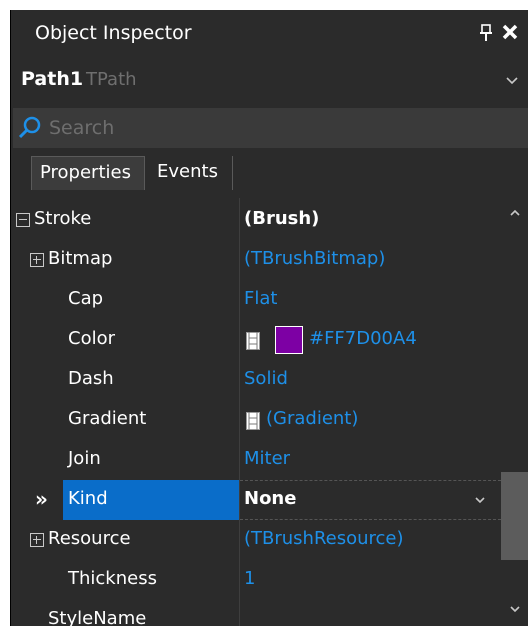 The width and height of the screenshot is (528, 626). Describe the element at coordinates (289, 340) in the screenshot. I see `color-swatch` at that location.